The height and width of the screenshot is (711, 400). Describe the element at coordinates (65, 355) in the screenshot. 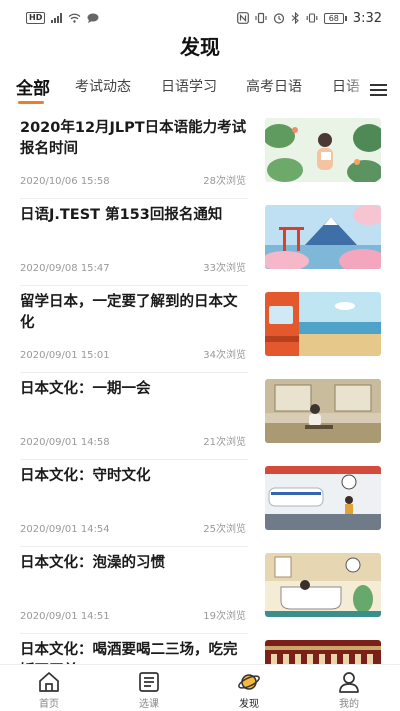

I see `article-date: 2020/09/01 15:01` at that location.